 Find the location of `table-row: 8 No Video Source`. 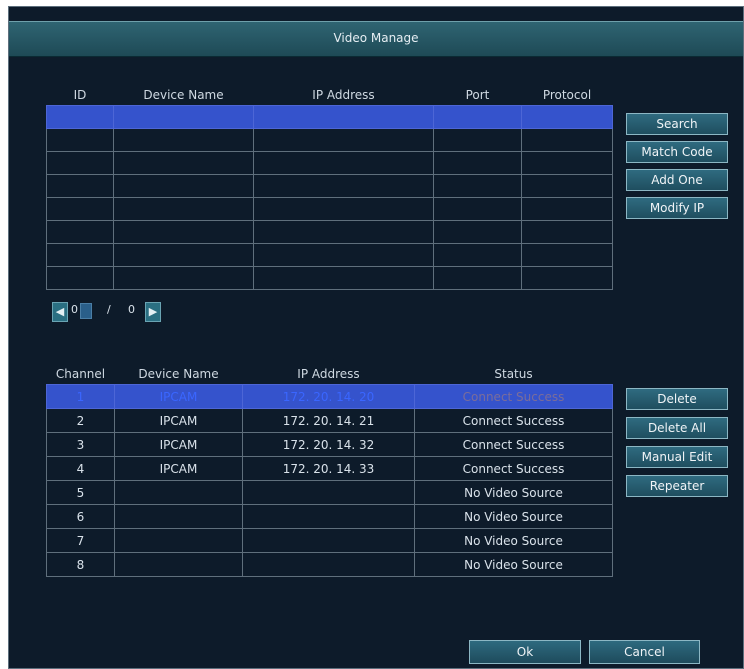

table-row: 8 No Video Source is located at coordinates (329, 564).